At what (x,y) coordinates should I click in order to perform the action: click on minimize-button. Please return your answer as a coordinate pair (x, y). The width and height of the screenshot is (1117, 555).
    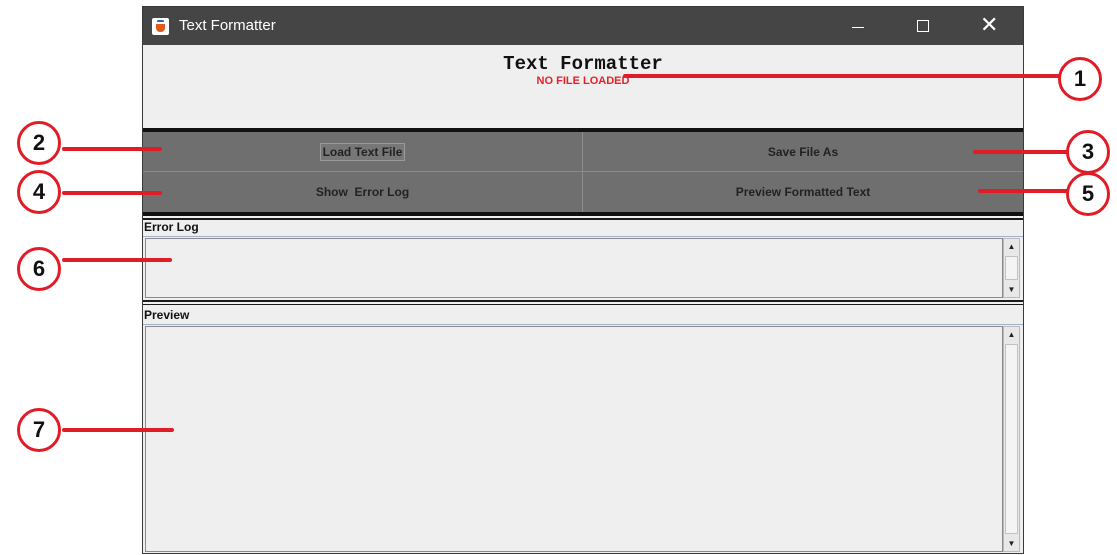
    Looking at the image, I should click on (858, 26).